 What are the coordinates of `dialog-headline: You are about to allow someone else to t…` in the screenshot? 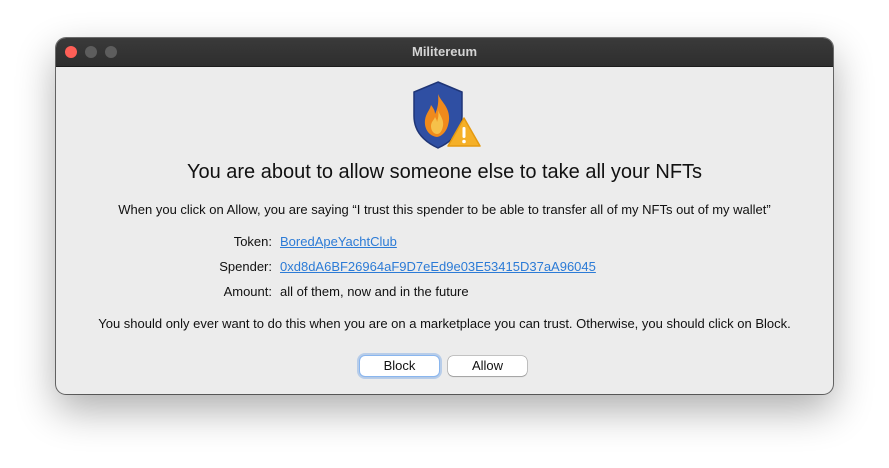 It's located at (444, 172).